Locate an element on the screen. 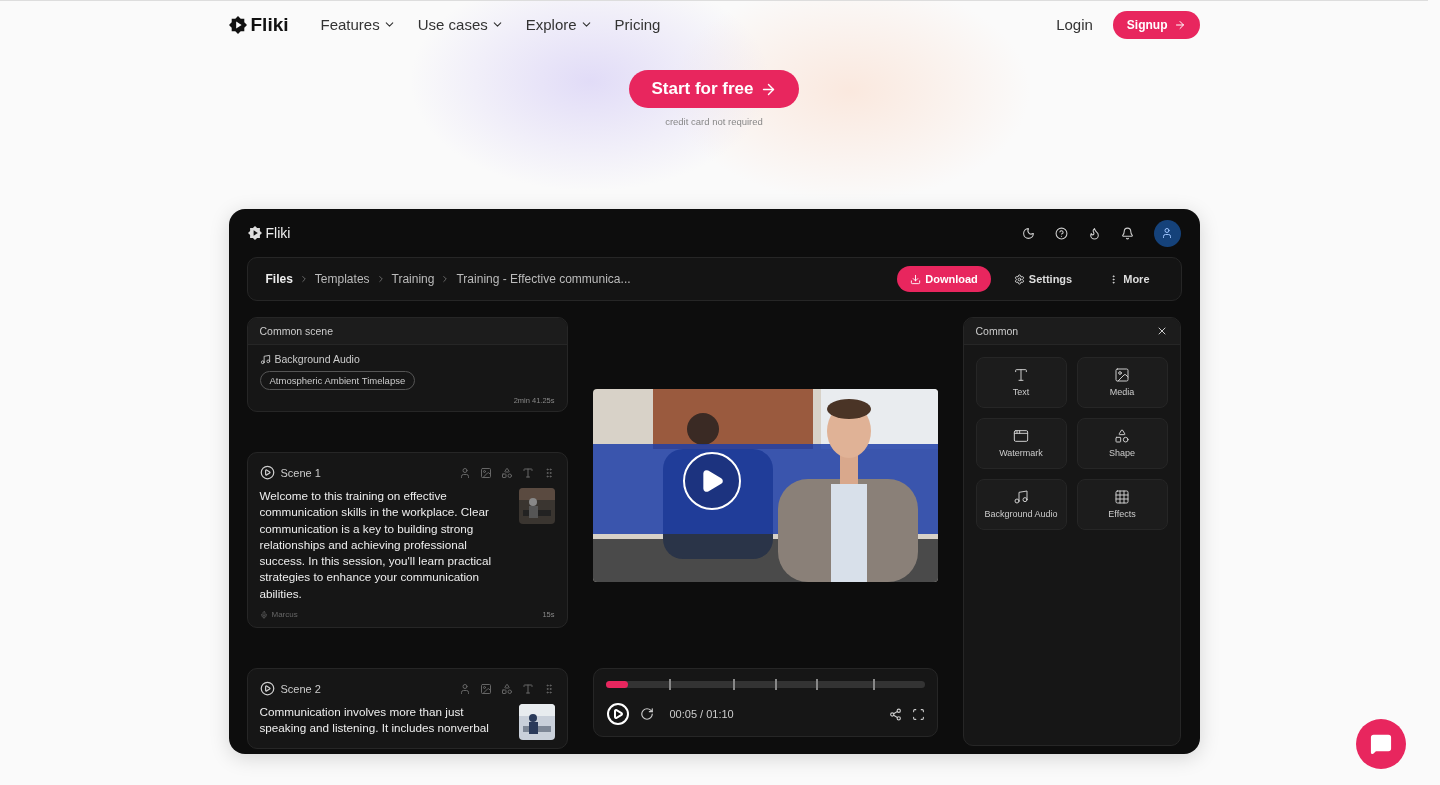  settings-button: Settings is located at coordinates (1043, 279).